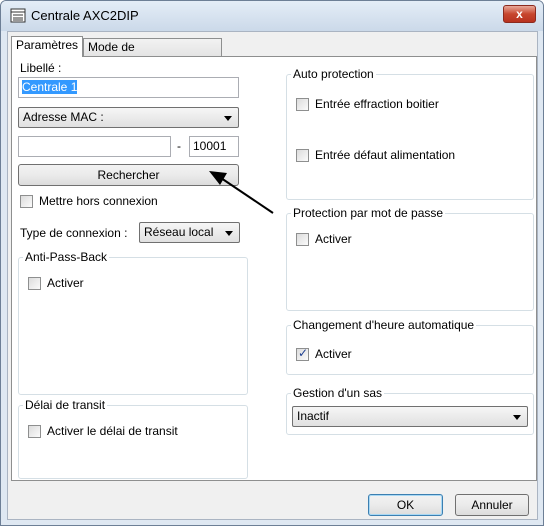 The height and width of the screenshot is (526, 544). I want to click on search-button-label: Rechercher, so click(128, 175).